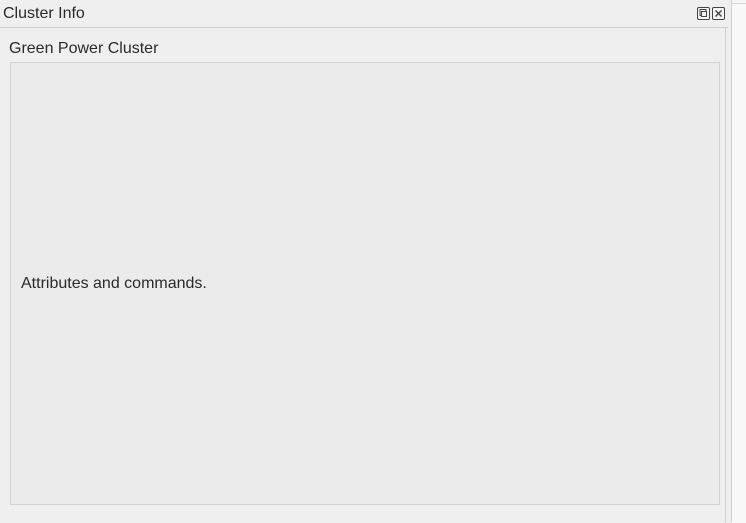  Describe the element at coordinates (114, 283) in the screenshot. I see `cluster-description-text: Attributes and commands.` at that location.